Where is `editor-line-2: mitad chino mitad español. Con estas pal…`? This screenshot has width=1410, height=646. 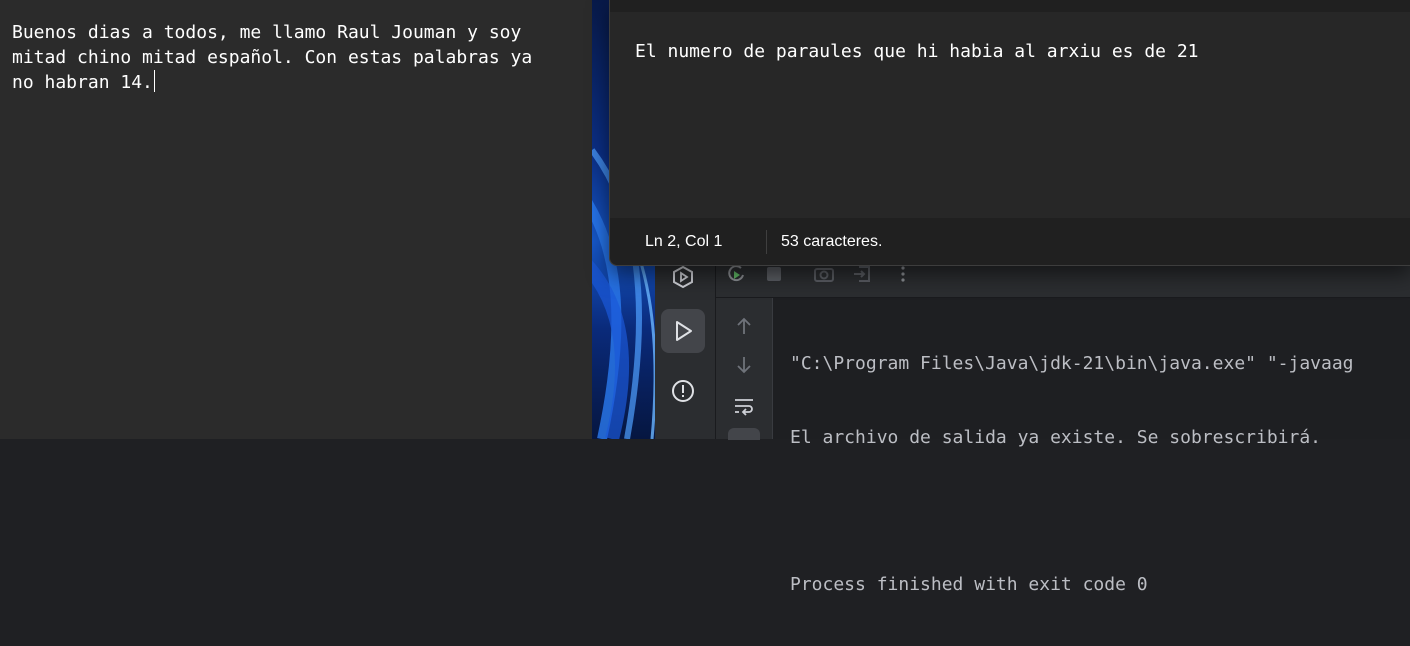 editor-line-2: mitad chino mitad español. Con estas pal… is located at coordinates (272, 57).